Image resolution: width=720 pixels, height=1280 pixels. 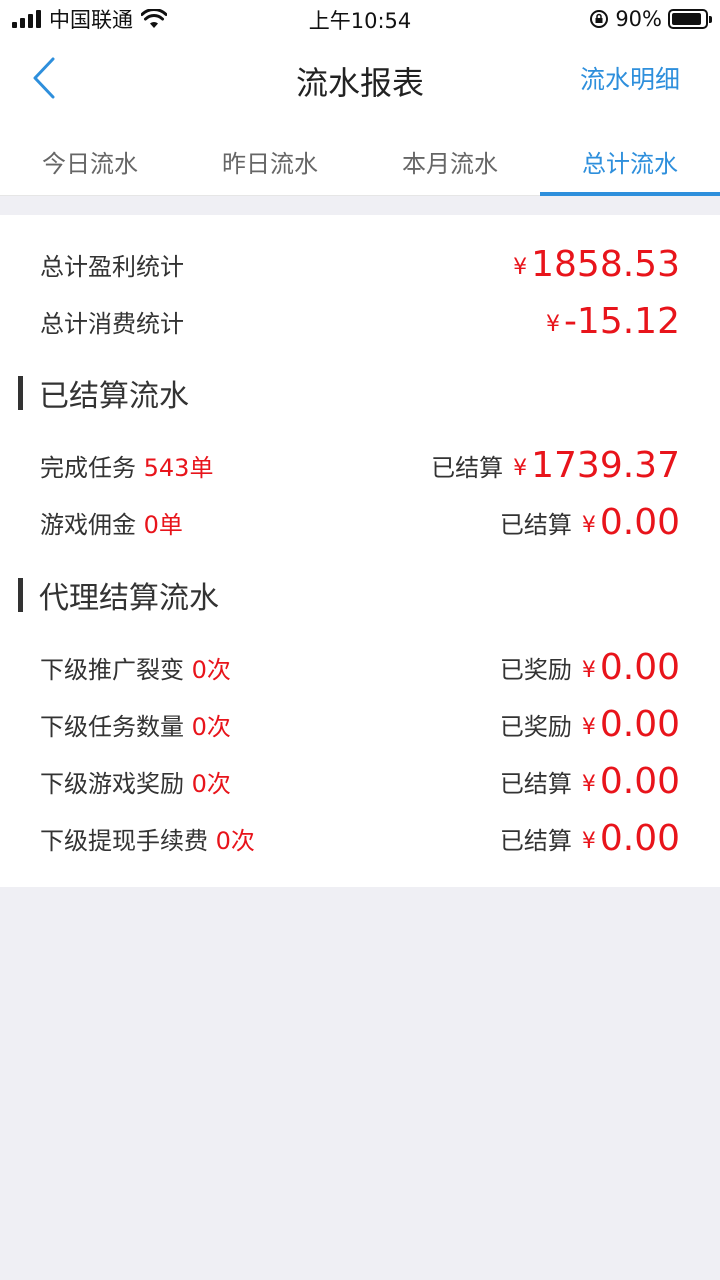 I want to click on section-title: 代理结算流水, so click(x=129, y=598).